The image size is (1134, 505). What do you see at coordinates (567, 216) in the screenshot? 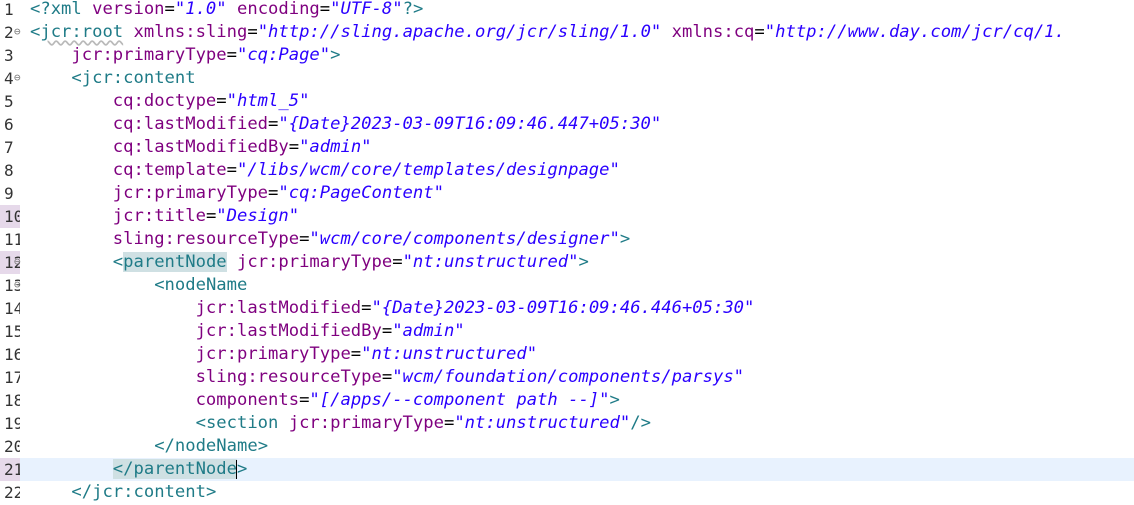
I see `code-line-10: 10 jcr:title="Design"` at bounding box center [567, 216].